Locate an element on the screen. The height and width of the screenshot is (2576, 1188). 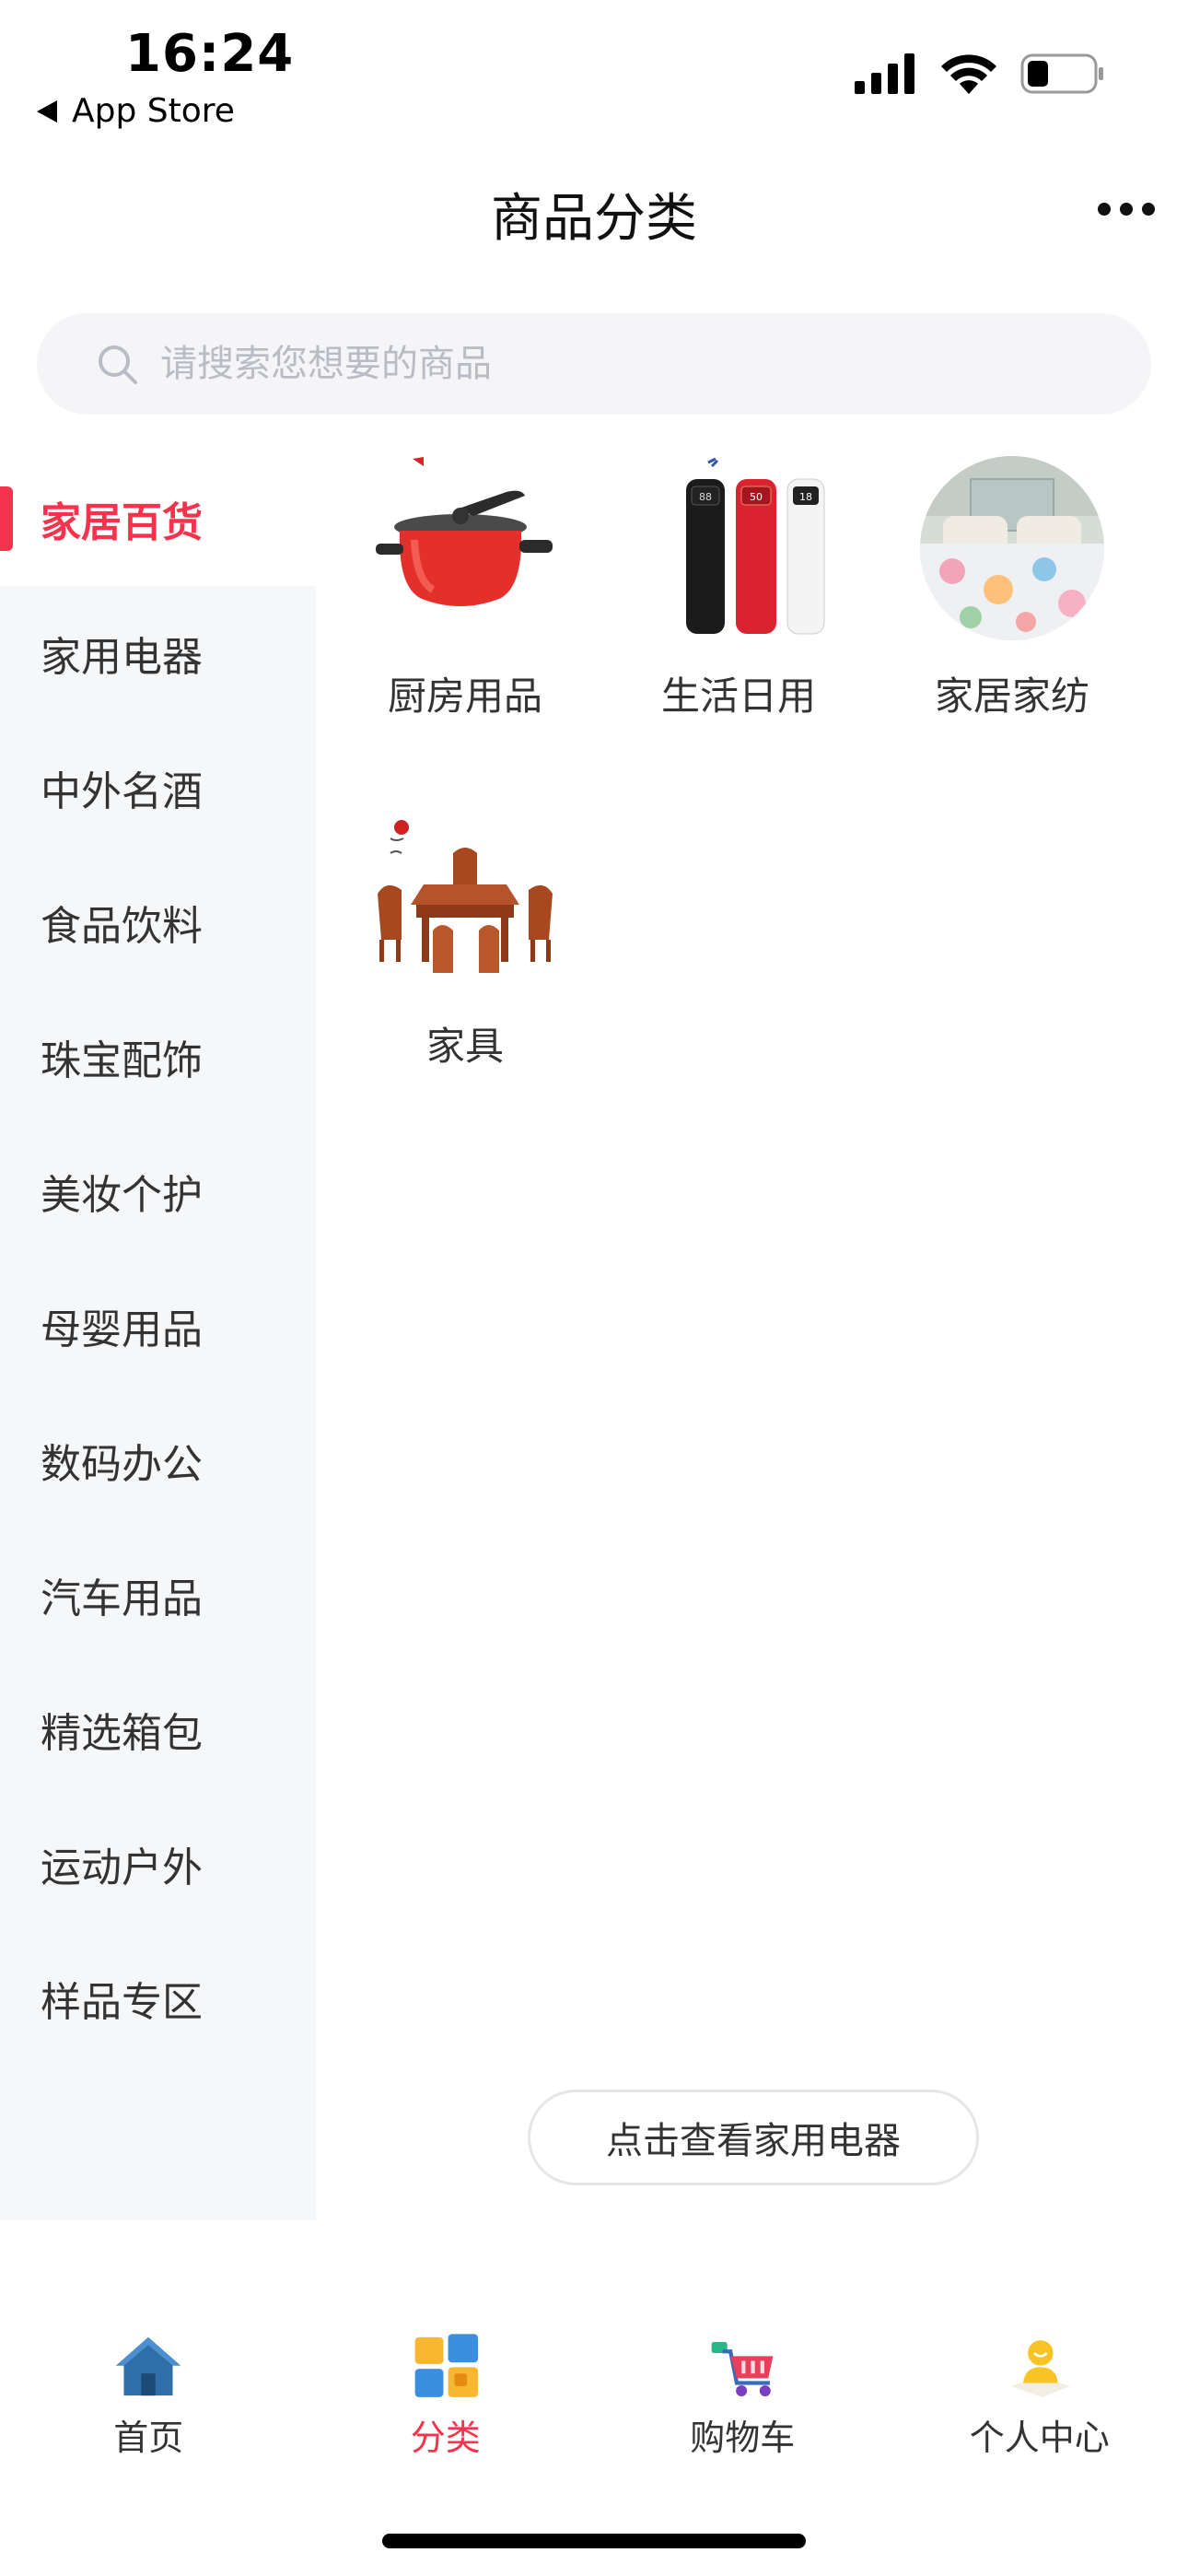
sidebar-item-label: 母婴用品 is located at coordinates (122, 1329).